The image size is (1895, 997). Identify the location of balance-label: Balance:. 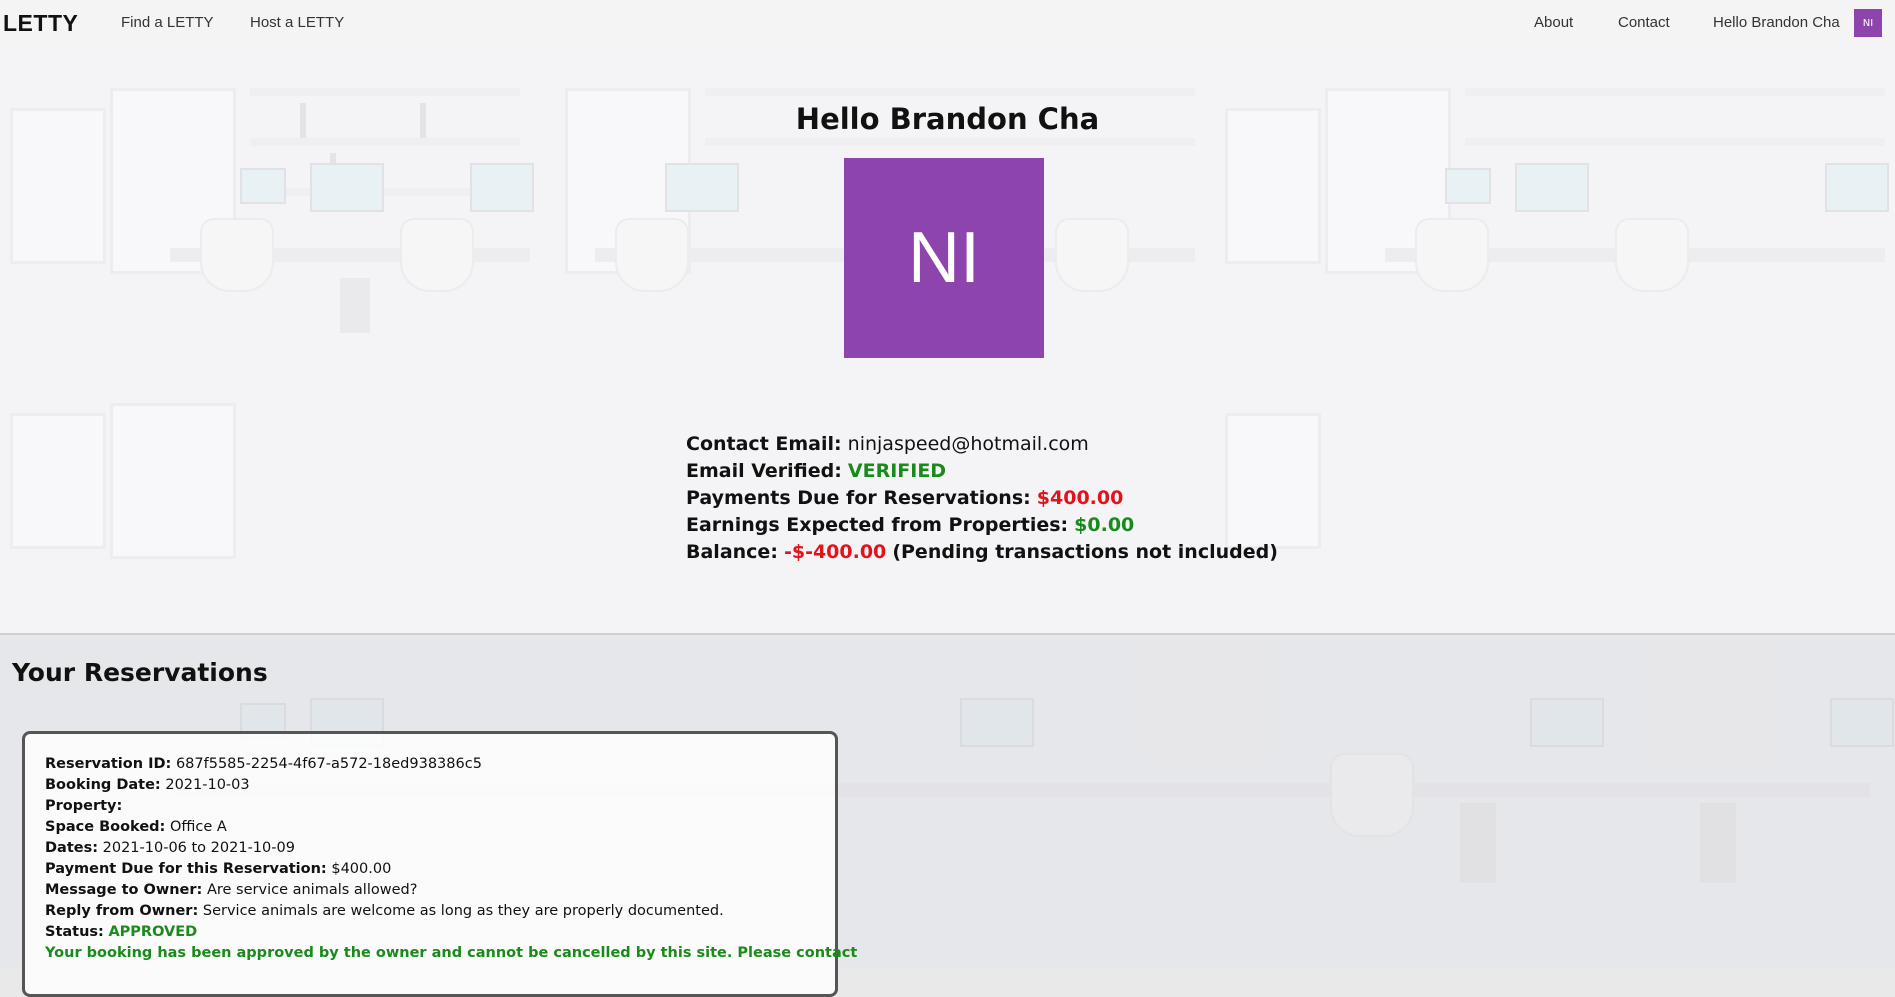
(732, 552).